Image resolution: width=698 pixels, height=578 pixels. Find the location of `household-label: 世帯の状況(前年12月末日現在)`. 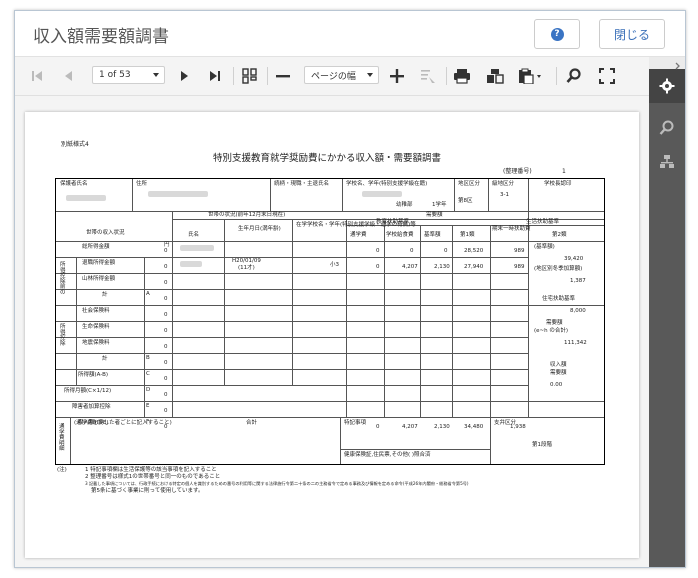

household-label: 世帯の状況(前年12月末日現在) is located at coordinates (247, 215).